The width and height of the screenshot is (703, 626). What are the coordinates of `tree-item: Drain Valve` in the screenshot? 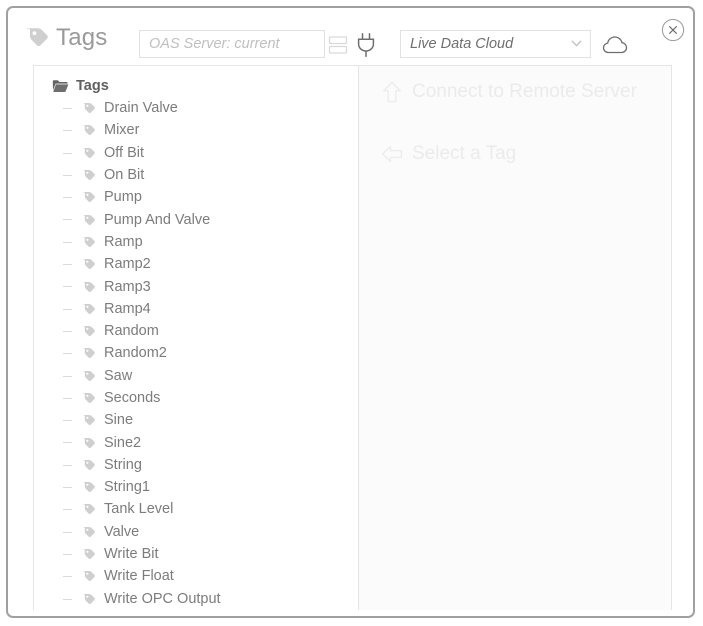 It's located at (196, 108).